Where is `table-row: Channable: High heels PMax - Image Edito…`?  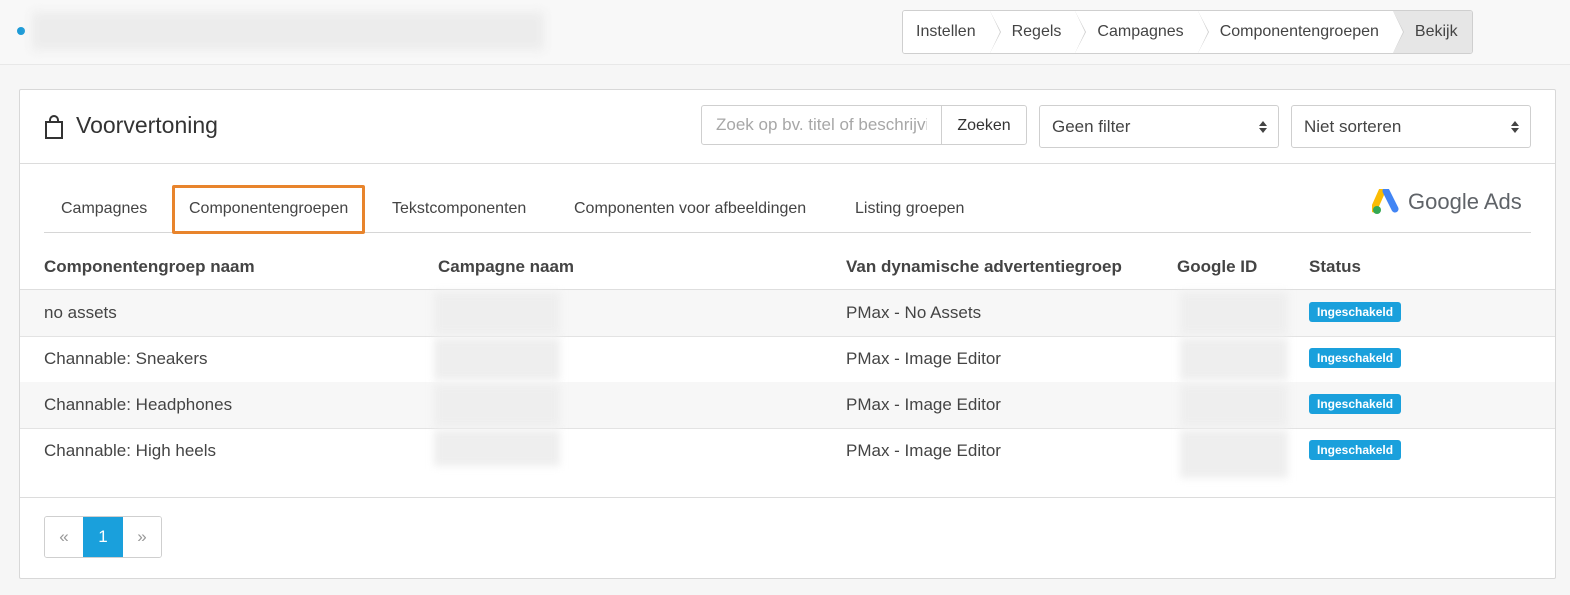 table-row: Channable: High heels PMax - Image Edito… is located at coordinates (787, 453).